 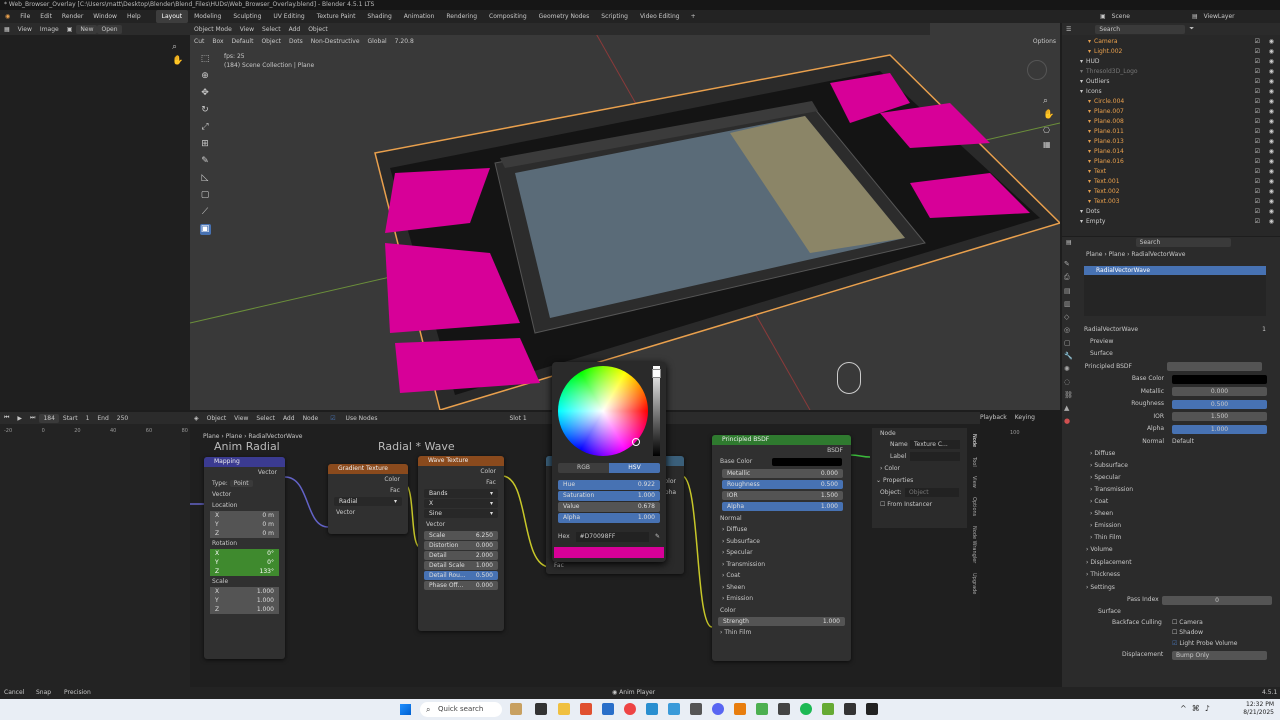 What do you see at coordinates (1069, 395) in the screenshot?
I see `constraints-tab-icon: ⛓` at bounding box center [1069, 395].